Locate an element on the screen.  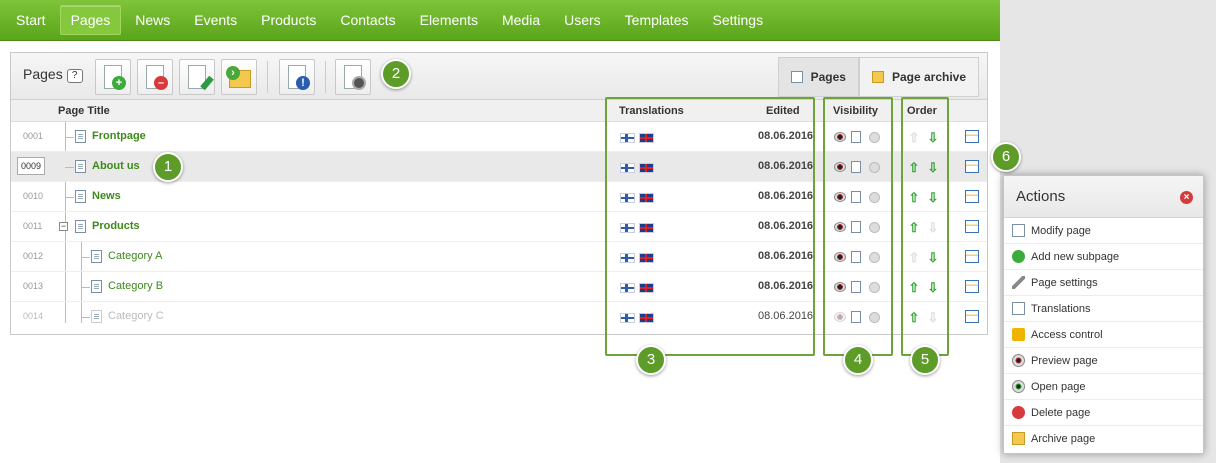
translations-icon is located at coordinates (1018, 308).